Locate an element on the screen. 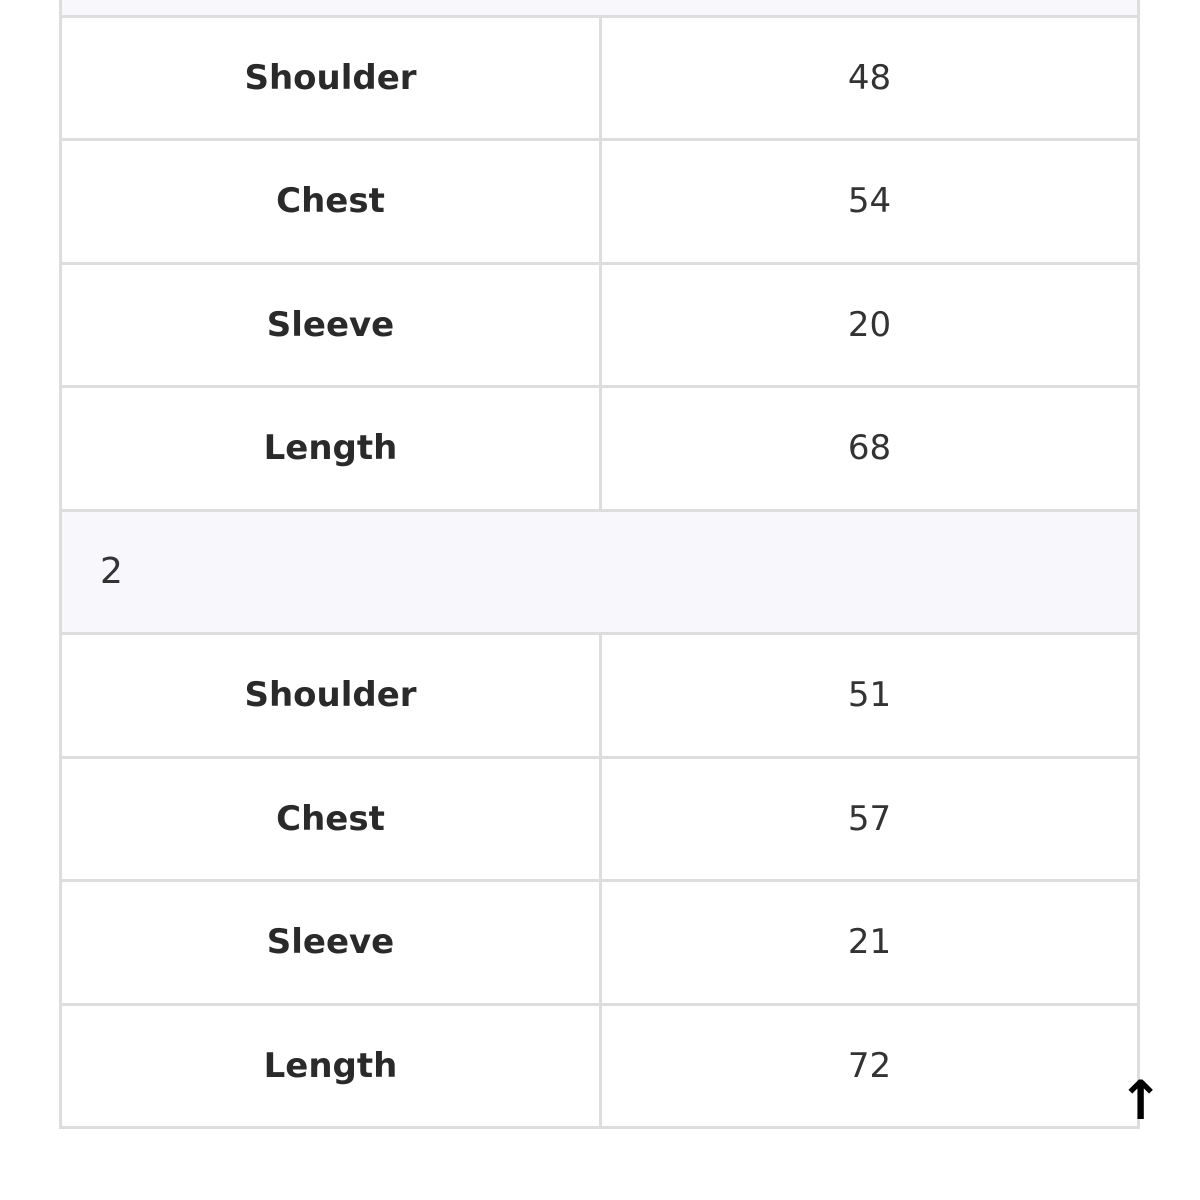 The width and height of the screenshot is (1200, 1200). table-row: Length 72 is located at coordinates (599, 1067).